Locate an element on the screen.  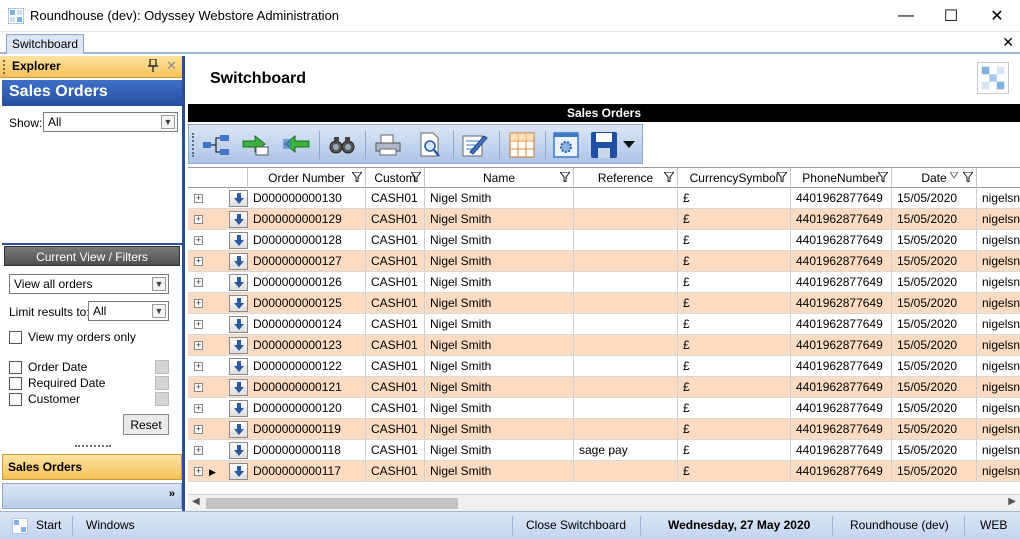
save-button is located at coordinates (604, 145).